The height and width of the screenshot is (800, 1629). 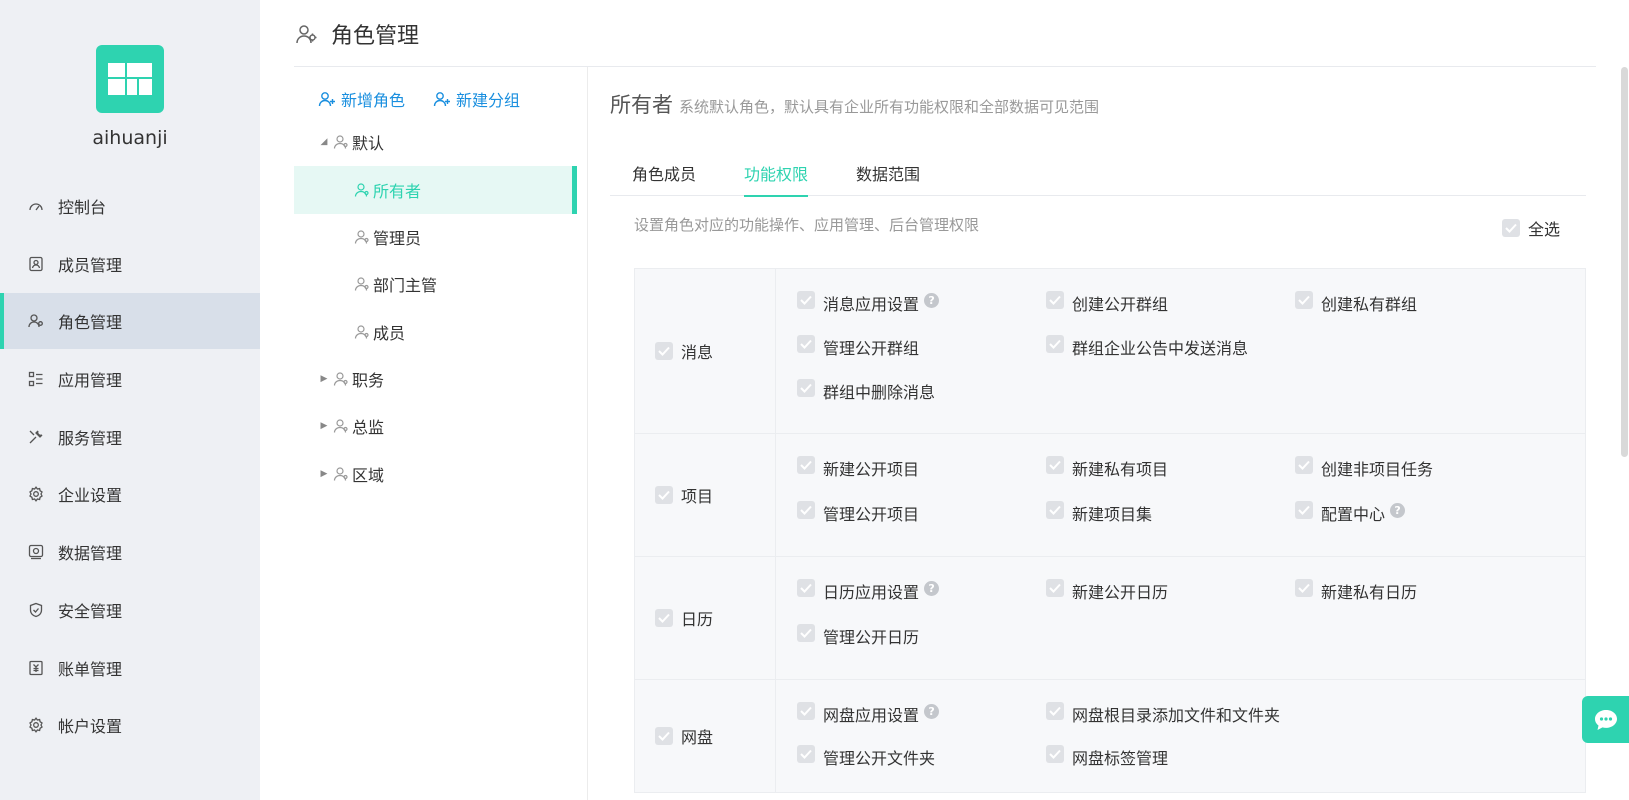 What do you see at coordinates (921, 312) in the screenshot?
I see `permission-checkbox: 消息应用设置?` at bounding box center [921, 312].